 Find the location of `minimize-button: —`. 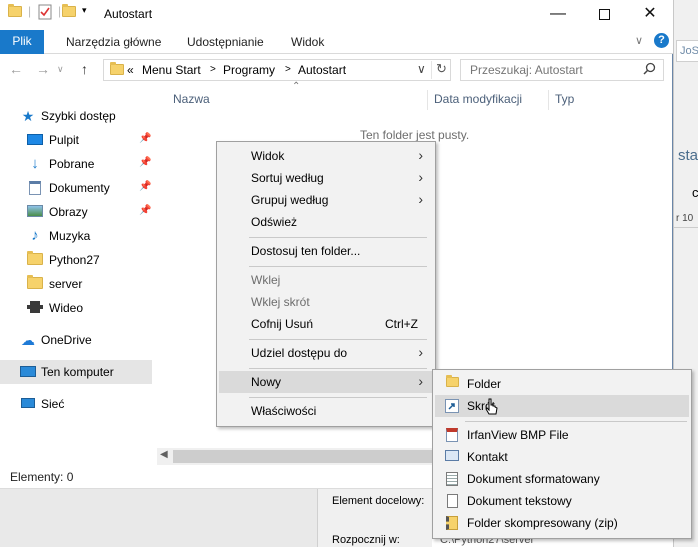

minimize-button: — is located at coordinates (558, 15).